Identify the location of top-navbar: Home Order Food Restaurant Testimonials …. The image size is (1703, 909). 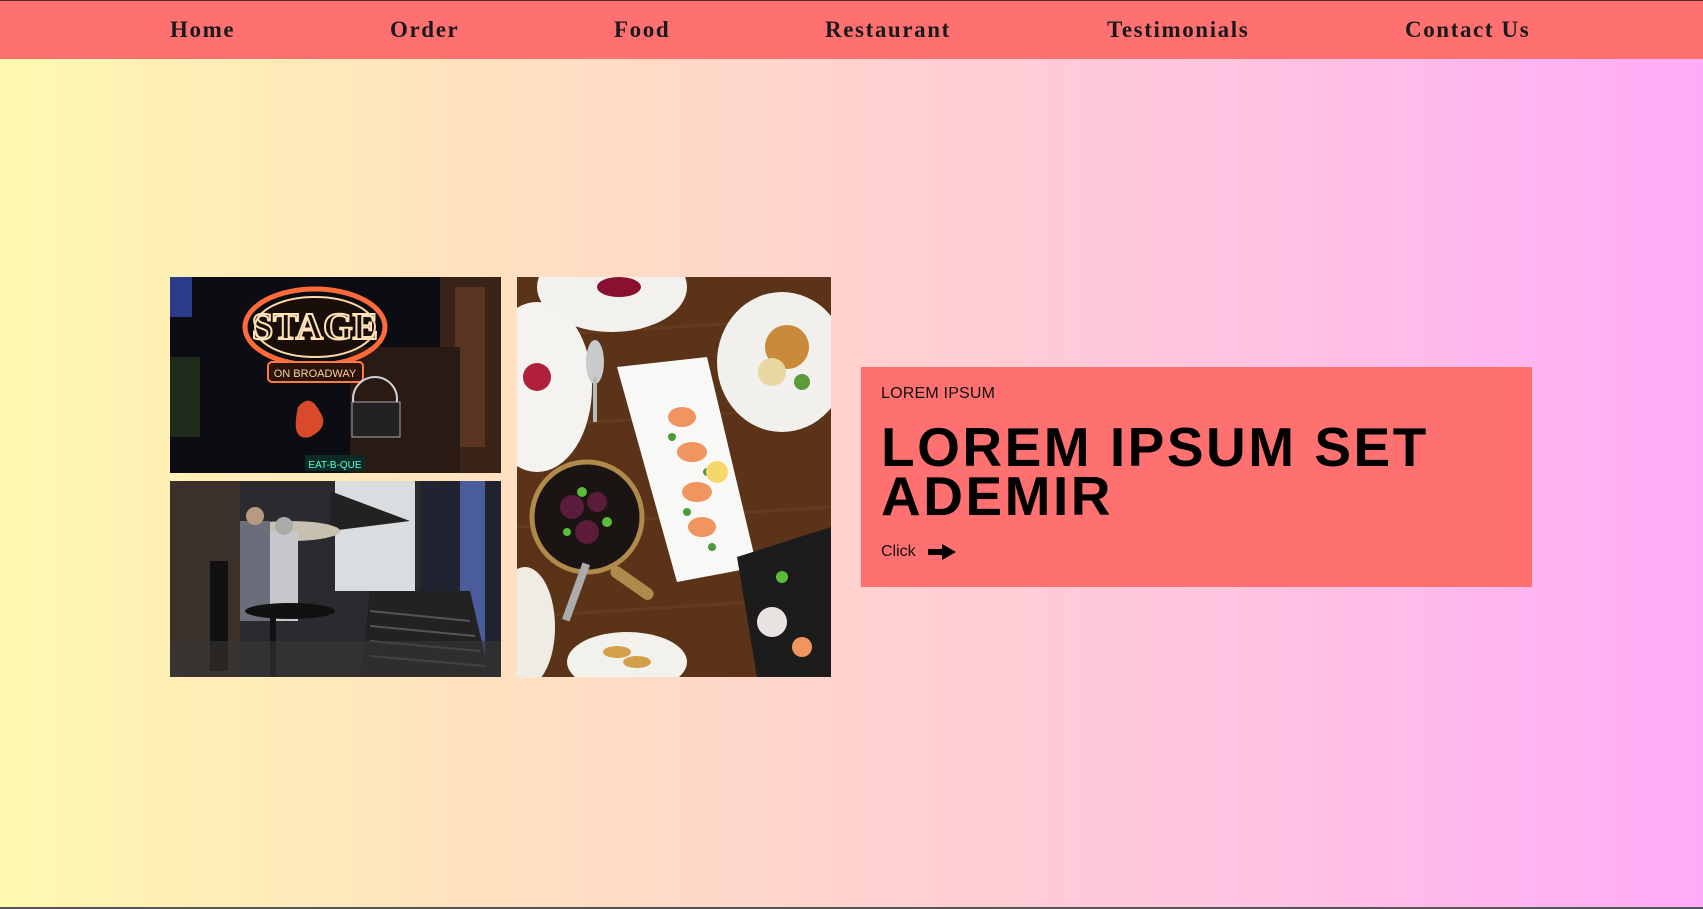
(851, 29).